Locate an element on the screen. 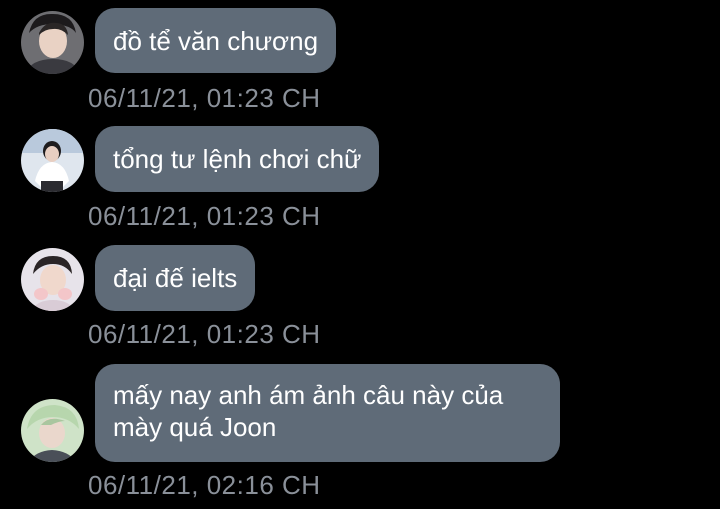 This screenshot has height=509, width=720. message-text: đồ tể văn chương is located at coordinates (216, 41).